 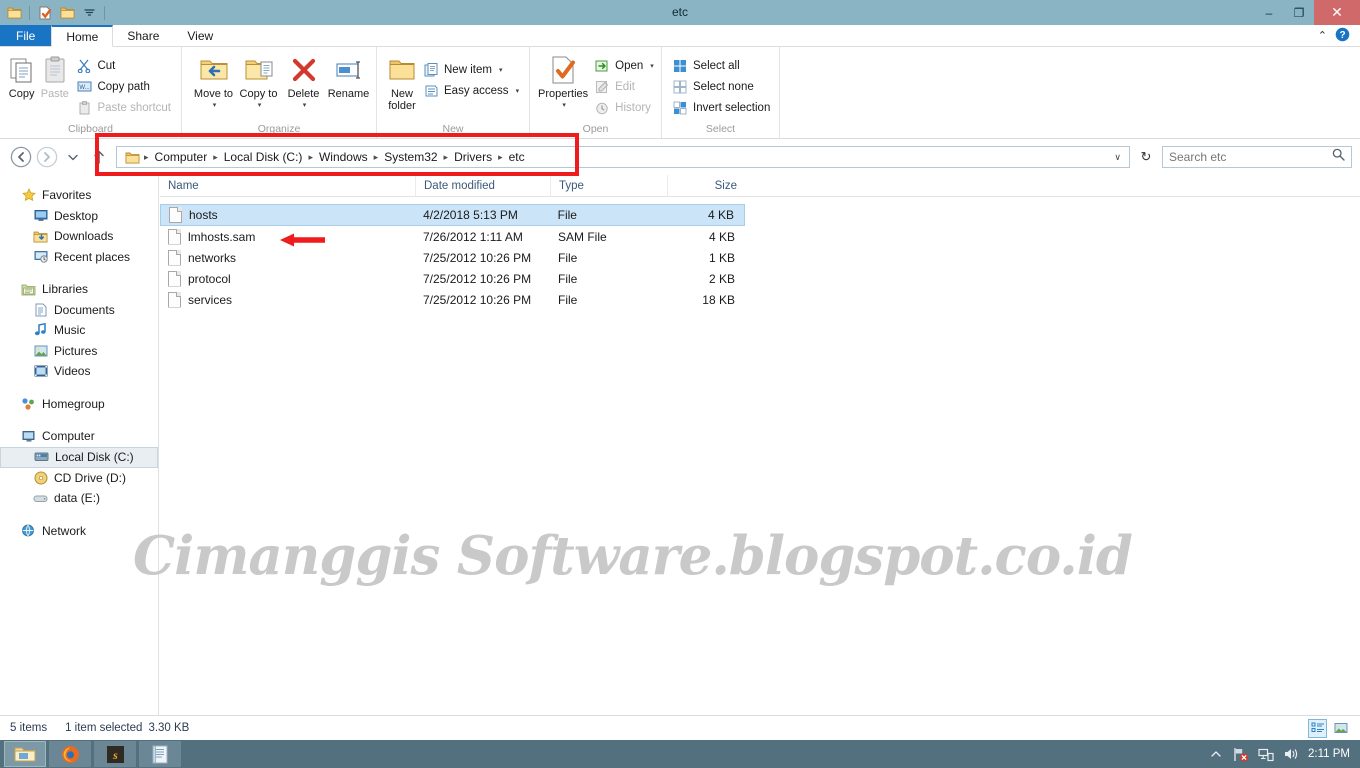 What do you see at coordinates (213, 81) in the screenshot?
I see `move-to-button: Move to ▾` at bounding box center [213, 81].